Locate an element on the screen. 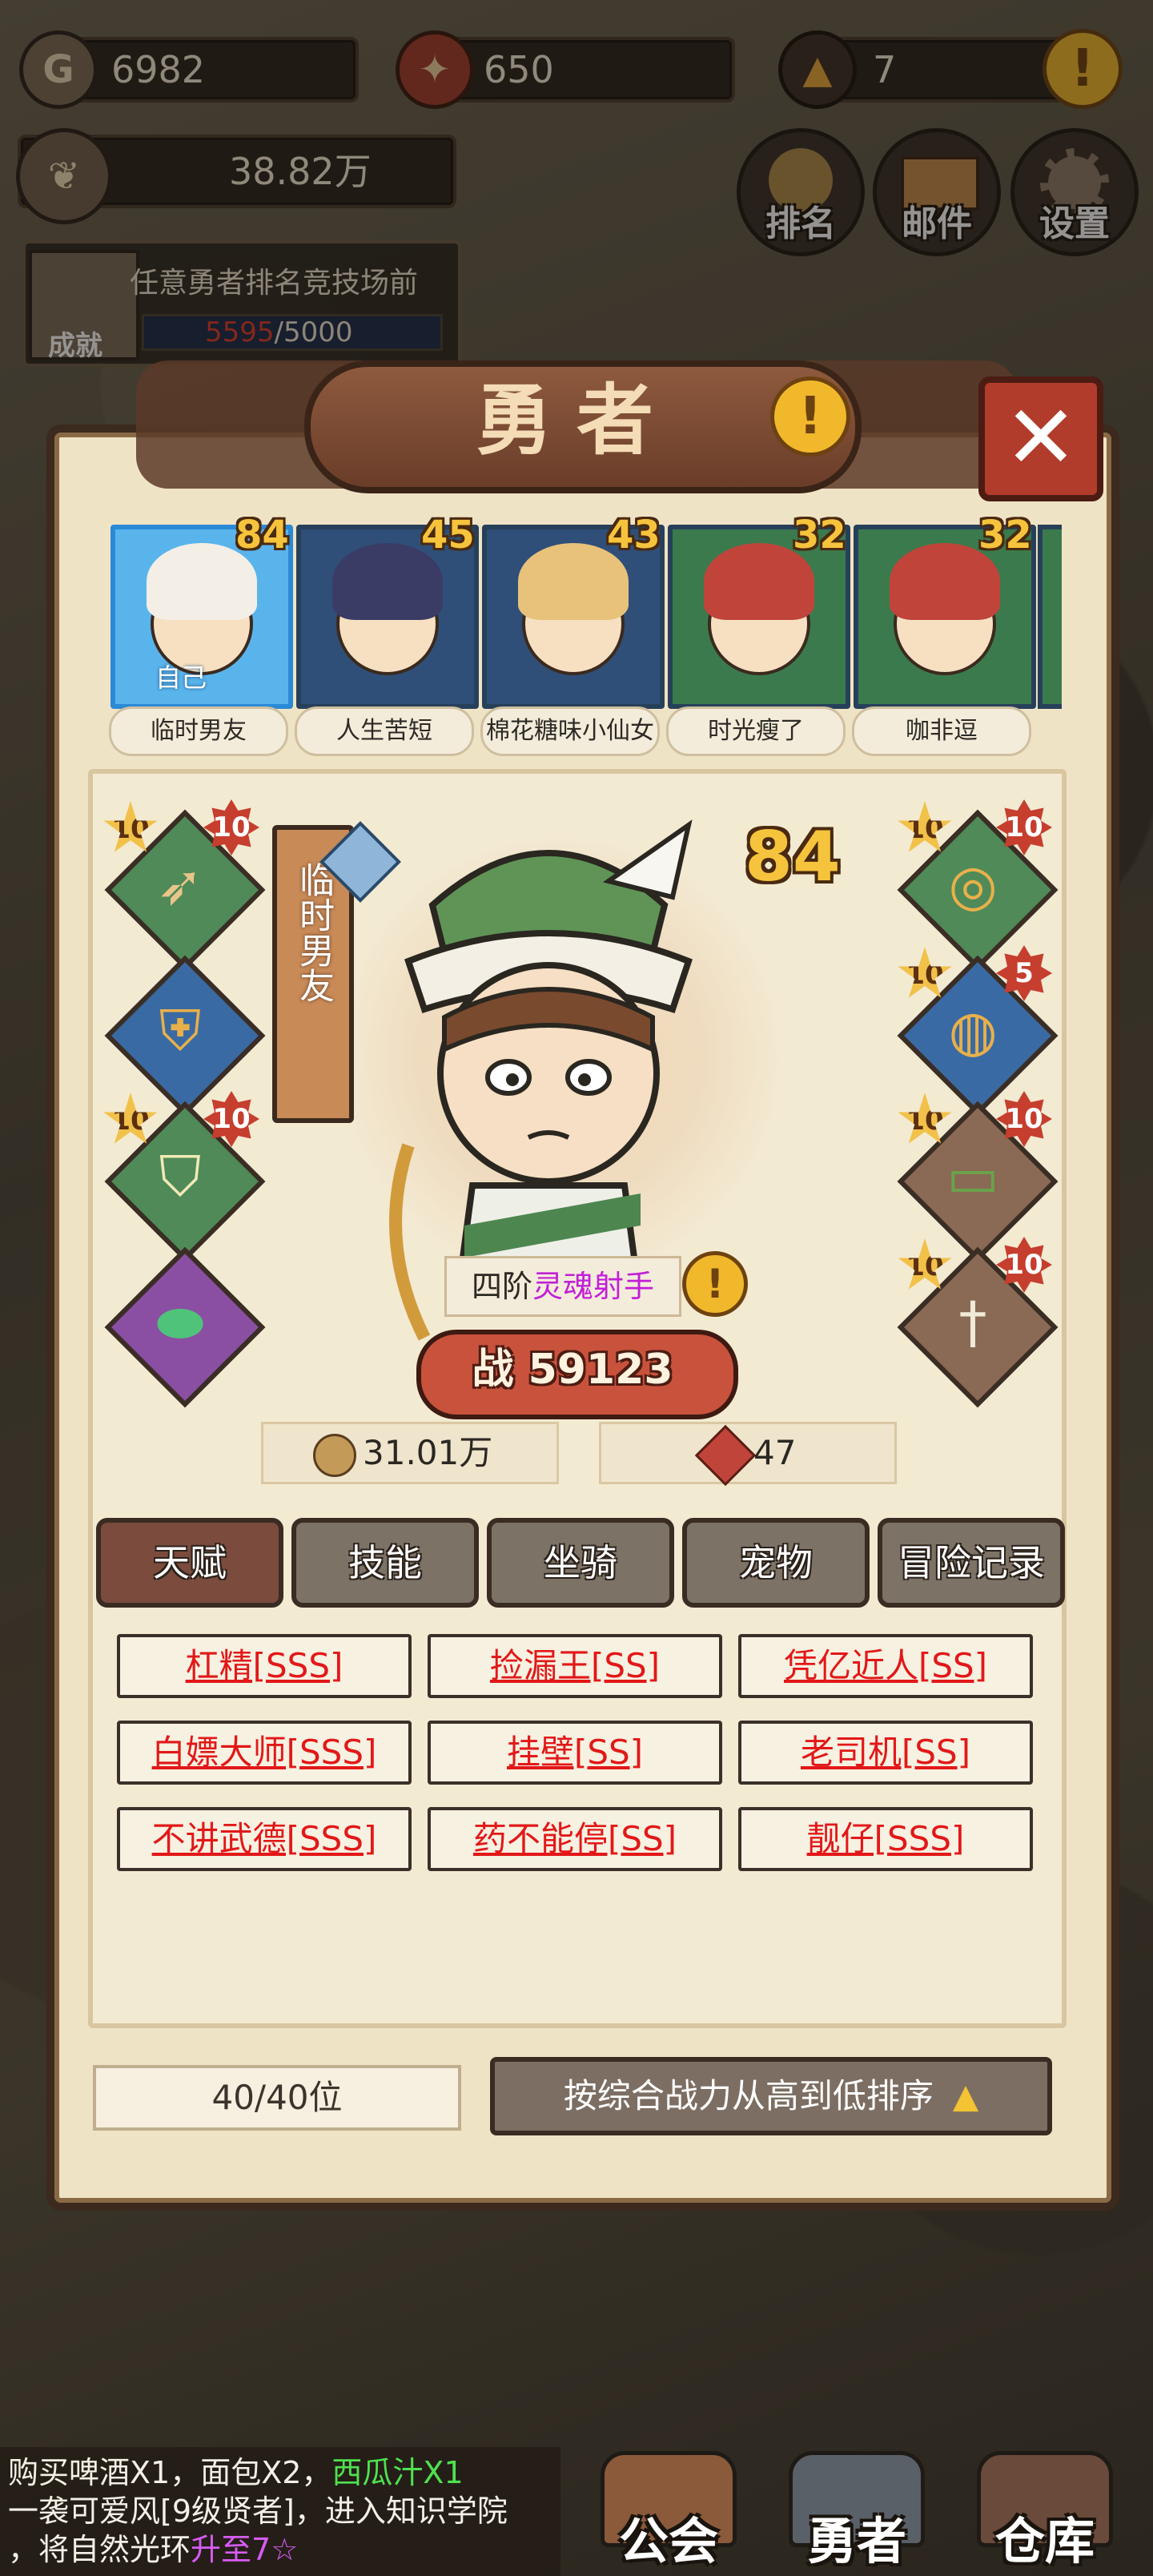  hero-name-3: 棉花糖味小仙女 is located at coordinates (570, 731).